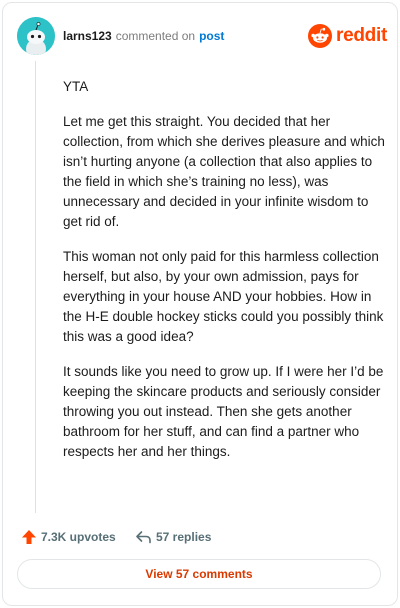 The height and width of the screenshot is (608, 400). I want to click on reddit-logo-icon, so click(320, 36).